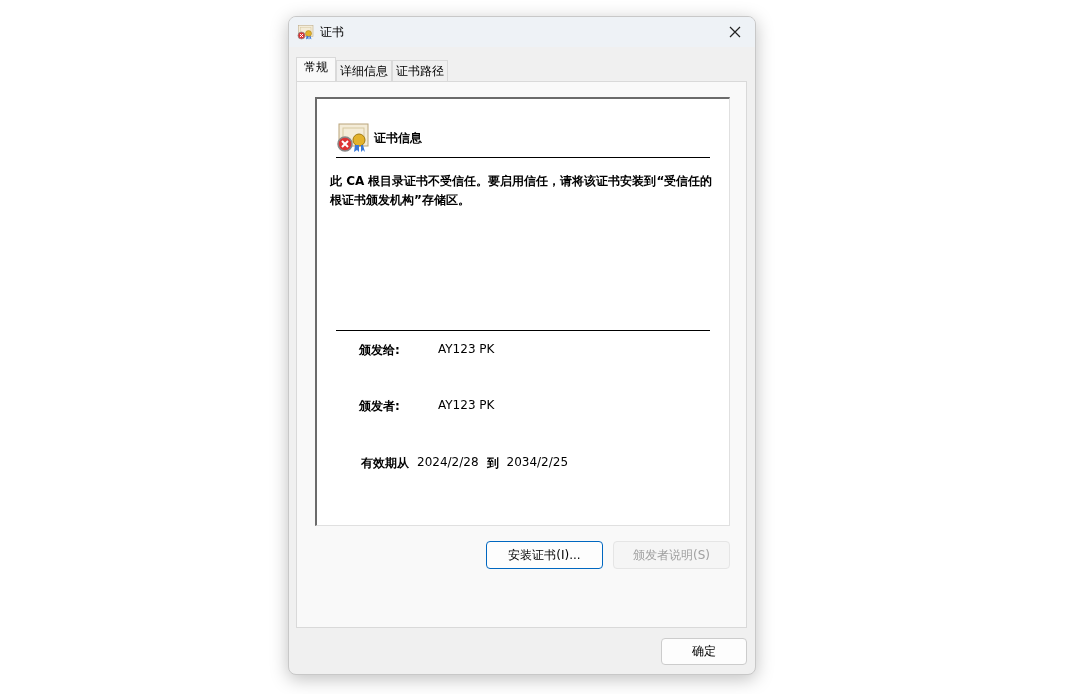  I want to click on valid-to-date: 2034/2/25, so click(537, 463).